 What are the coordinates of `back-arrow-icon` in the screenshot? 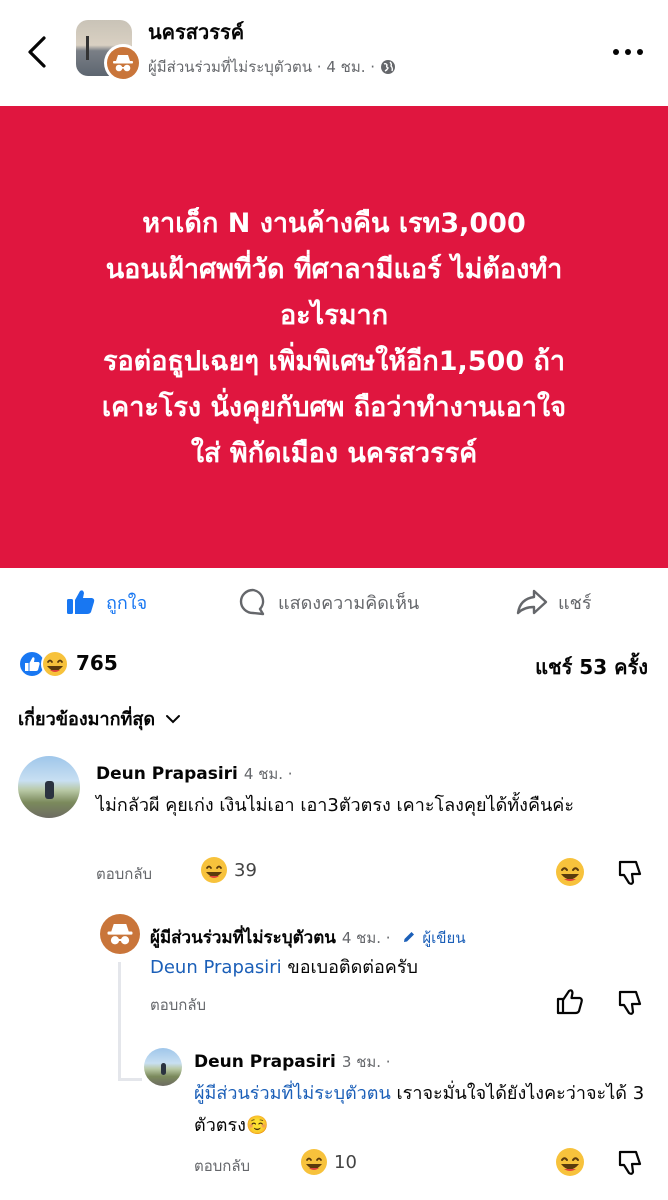 It's located at (38, 52).